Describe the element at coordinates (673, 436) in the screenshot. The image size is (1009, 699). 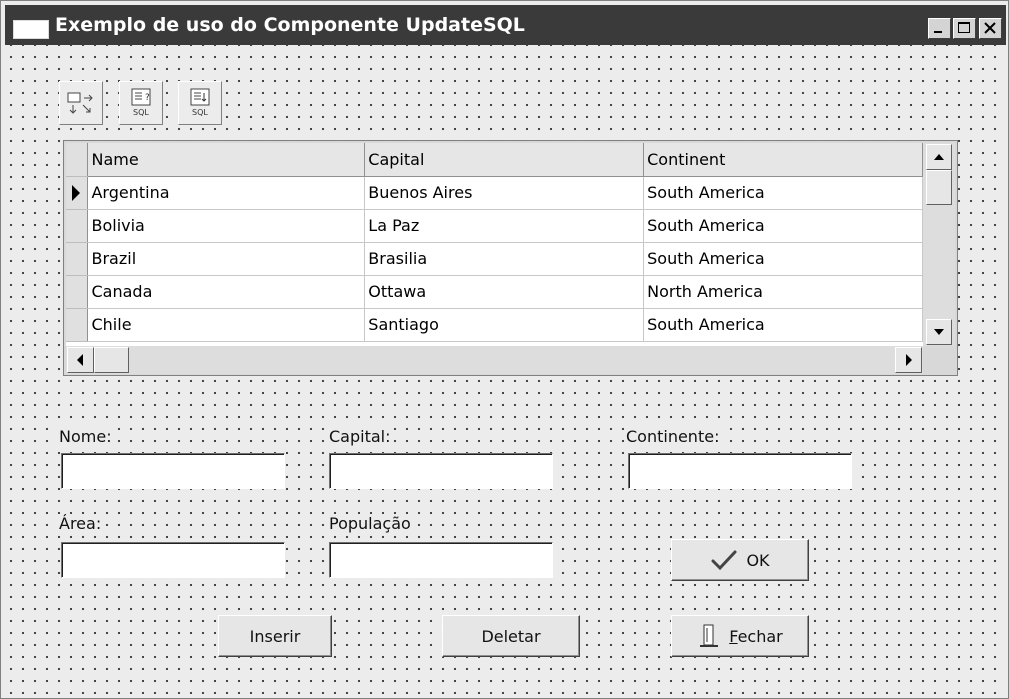
I see `continente-label: Continente:` at that location.